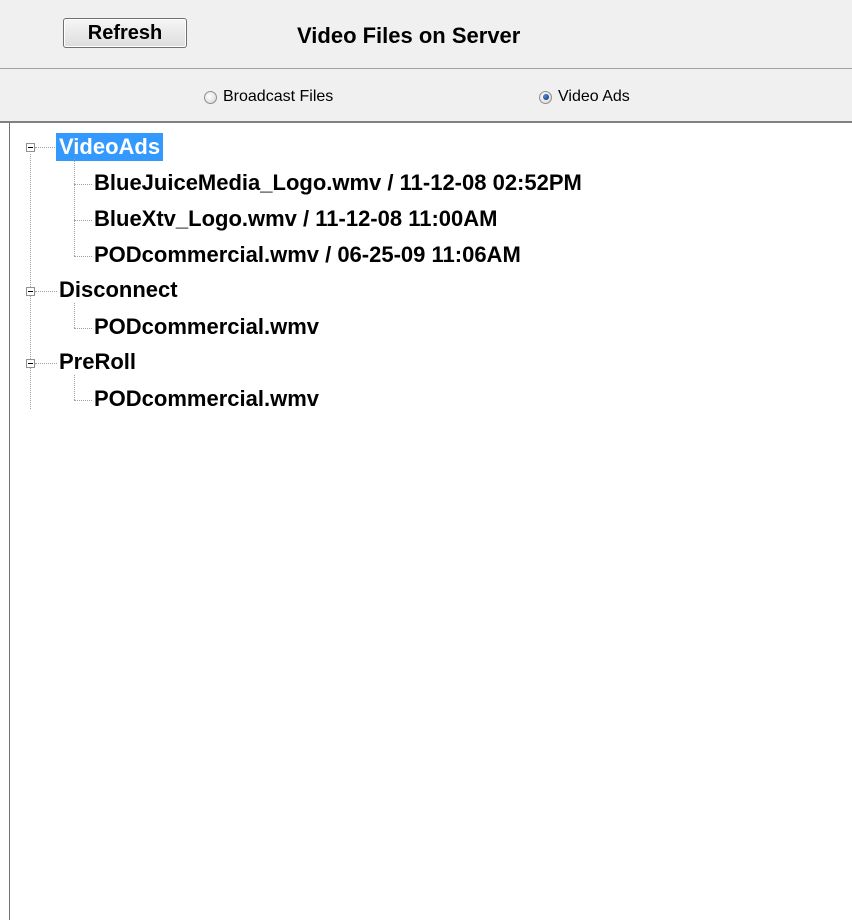 This screenshot has width=852, height=920. What do you see at coordinates (125, 33) in the screenshot?
I see `refresh-button: Refresh` at bounding box center [125, 33].